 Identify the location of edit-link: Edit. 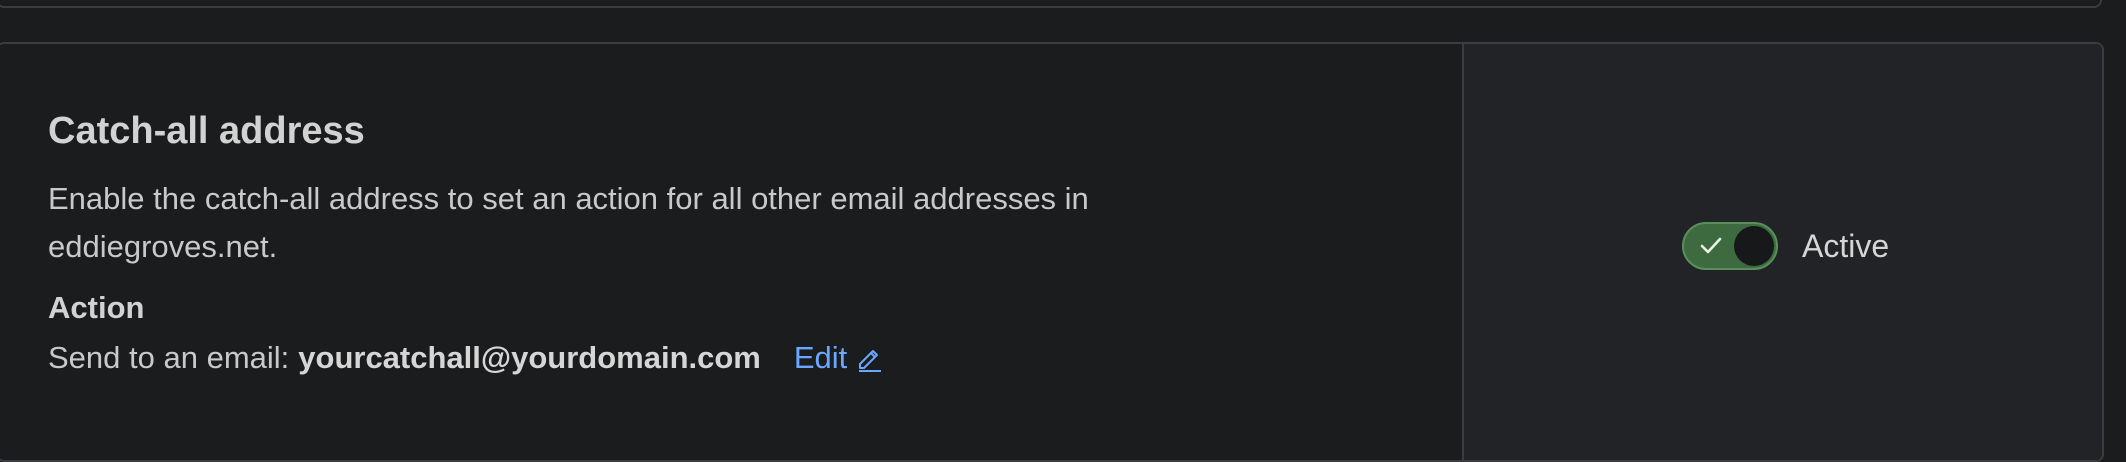
(838, 358).